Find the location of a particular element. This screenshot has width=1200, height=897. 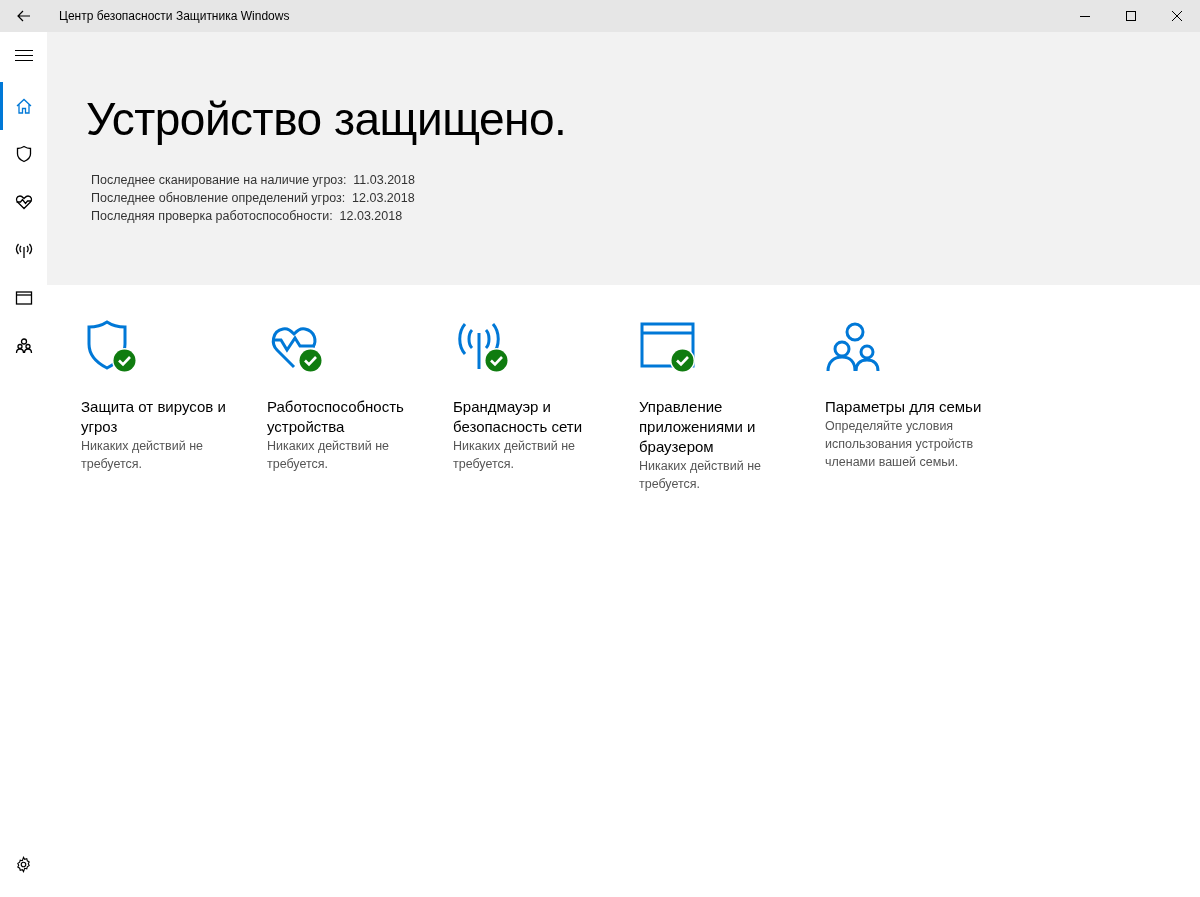

family-icon is located at coordinates (23, 346).